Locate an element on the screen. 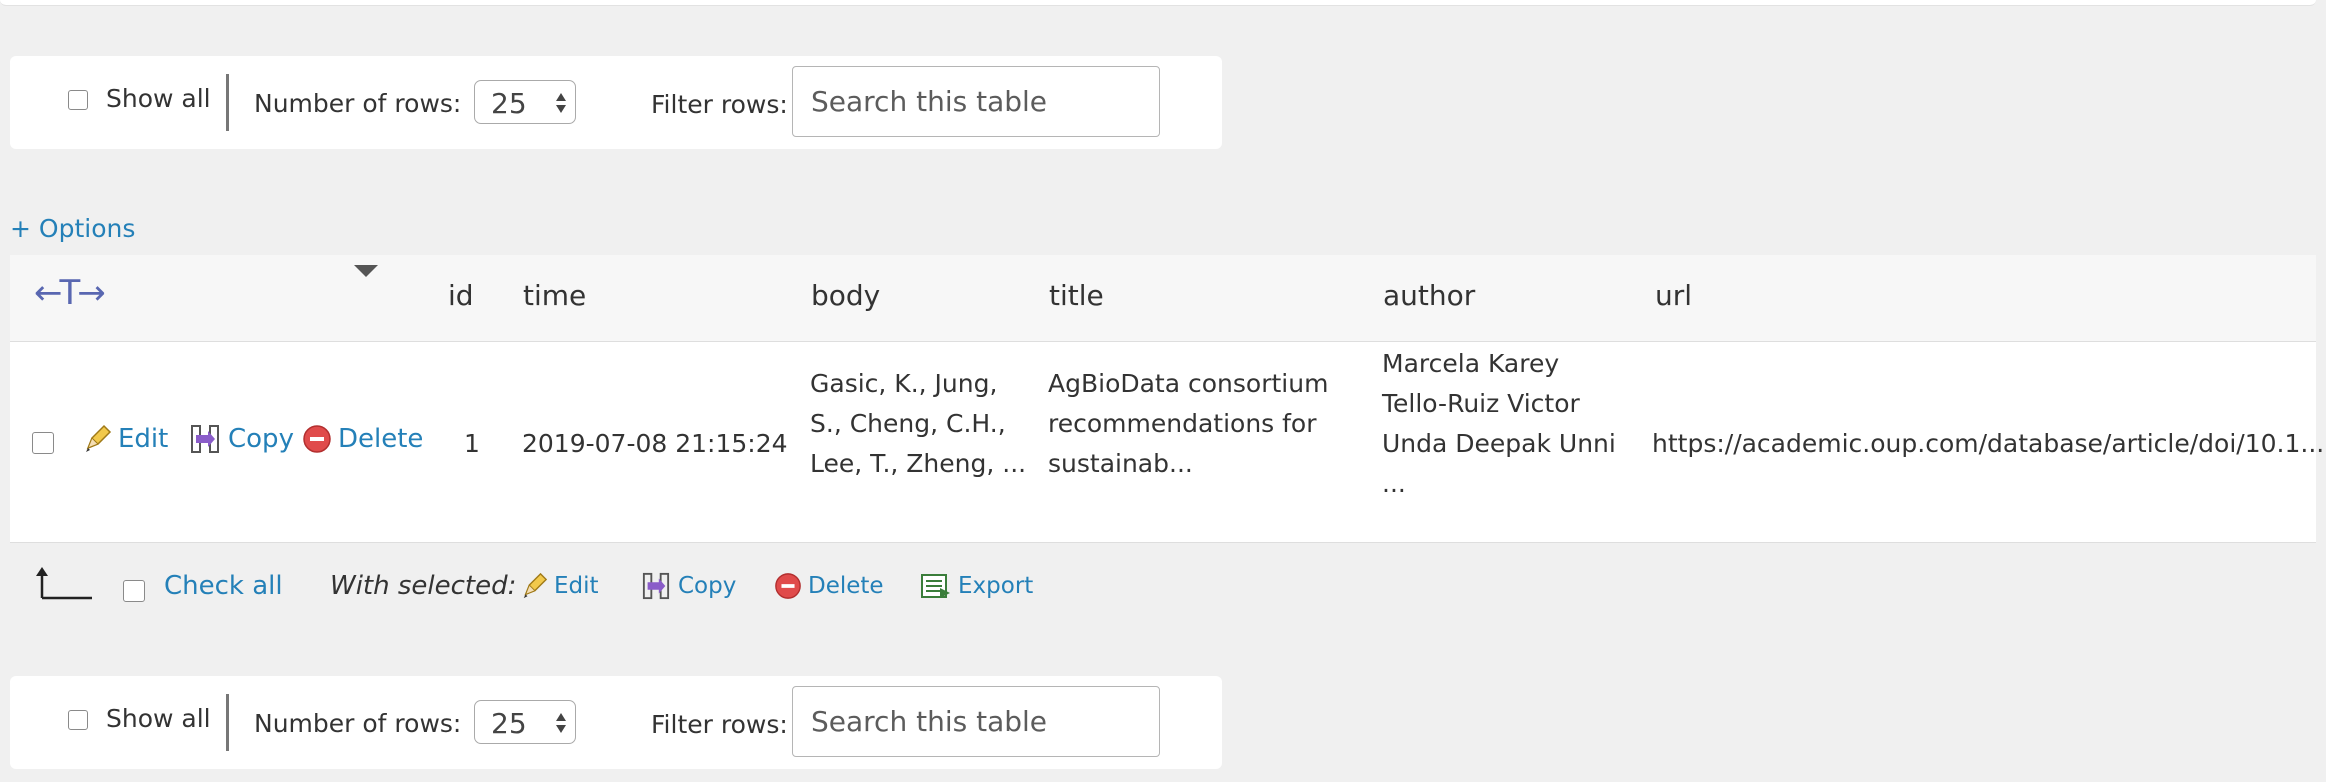 The image size is (2326, 782). row-delete-label: Delete is located at coordinates (381, 439).